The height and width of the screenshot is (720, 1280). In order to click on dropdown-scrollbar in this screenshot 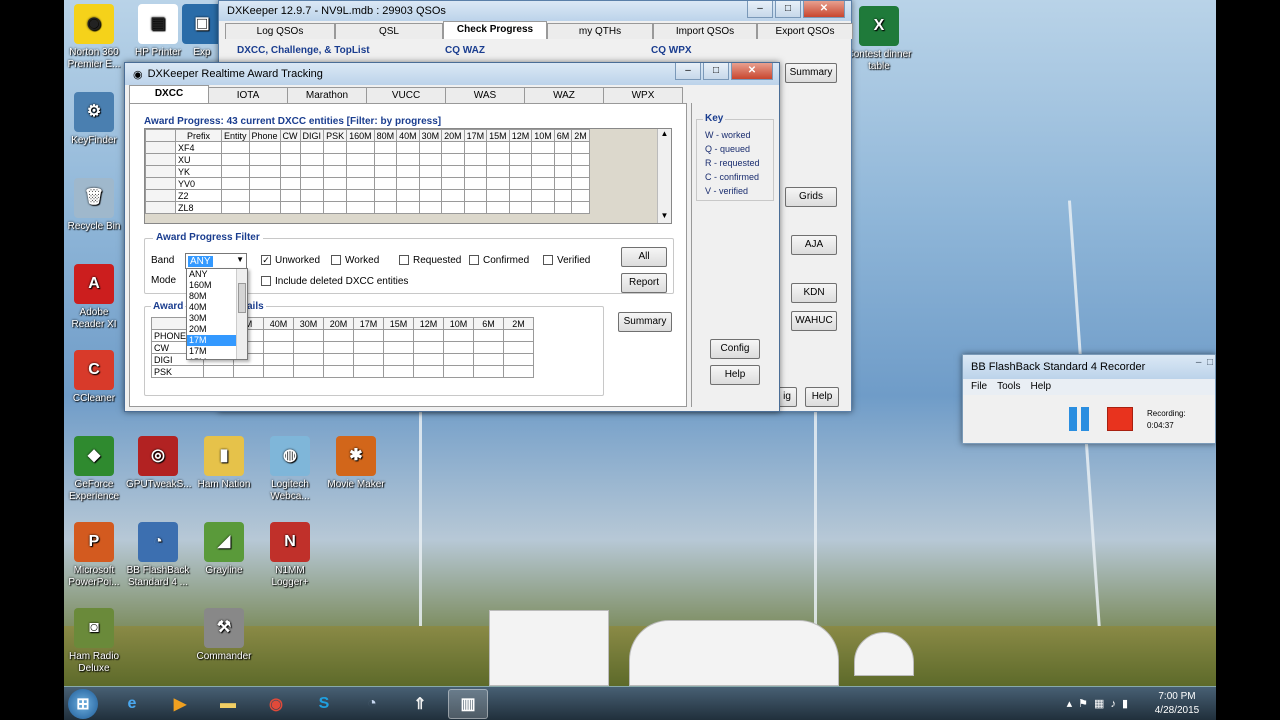, I will do `click(241, 314)`.